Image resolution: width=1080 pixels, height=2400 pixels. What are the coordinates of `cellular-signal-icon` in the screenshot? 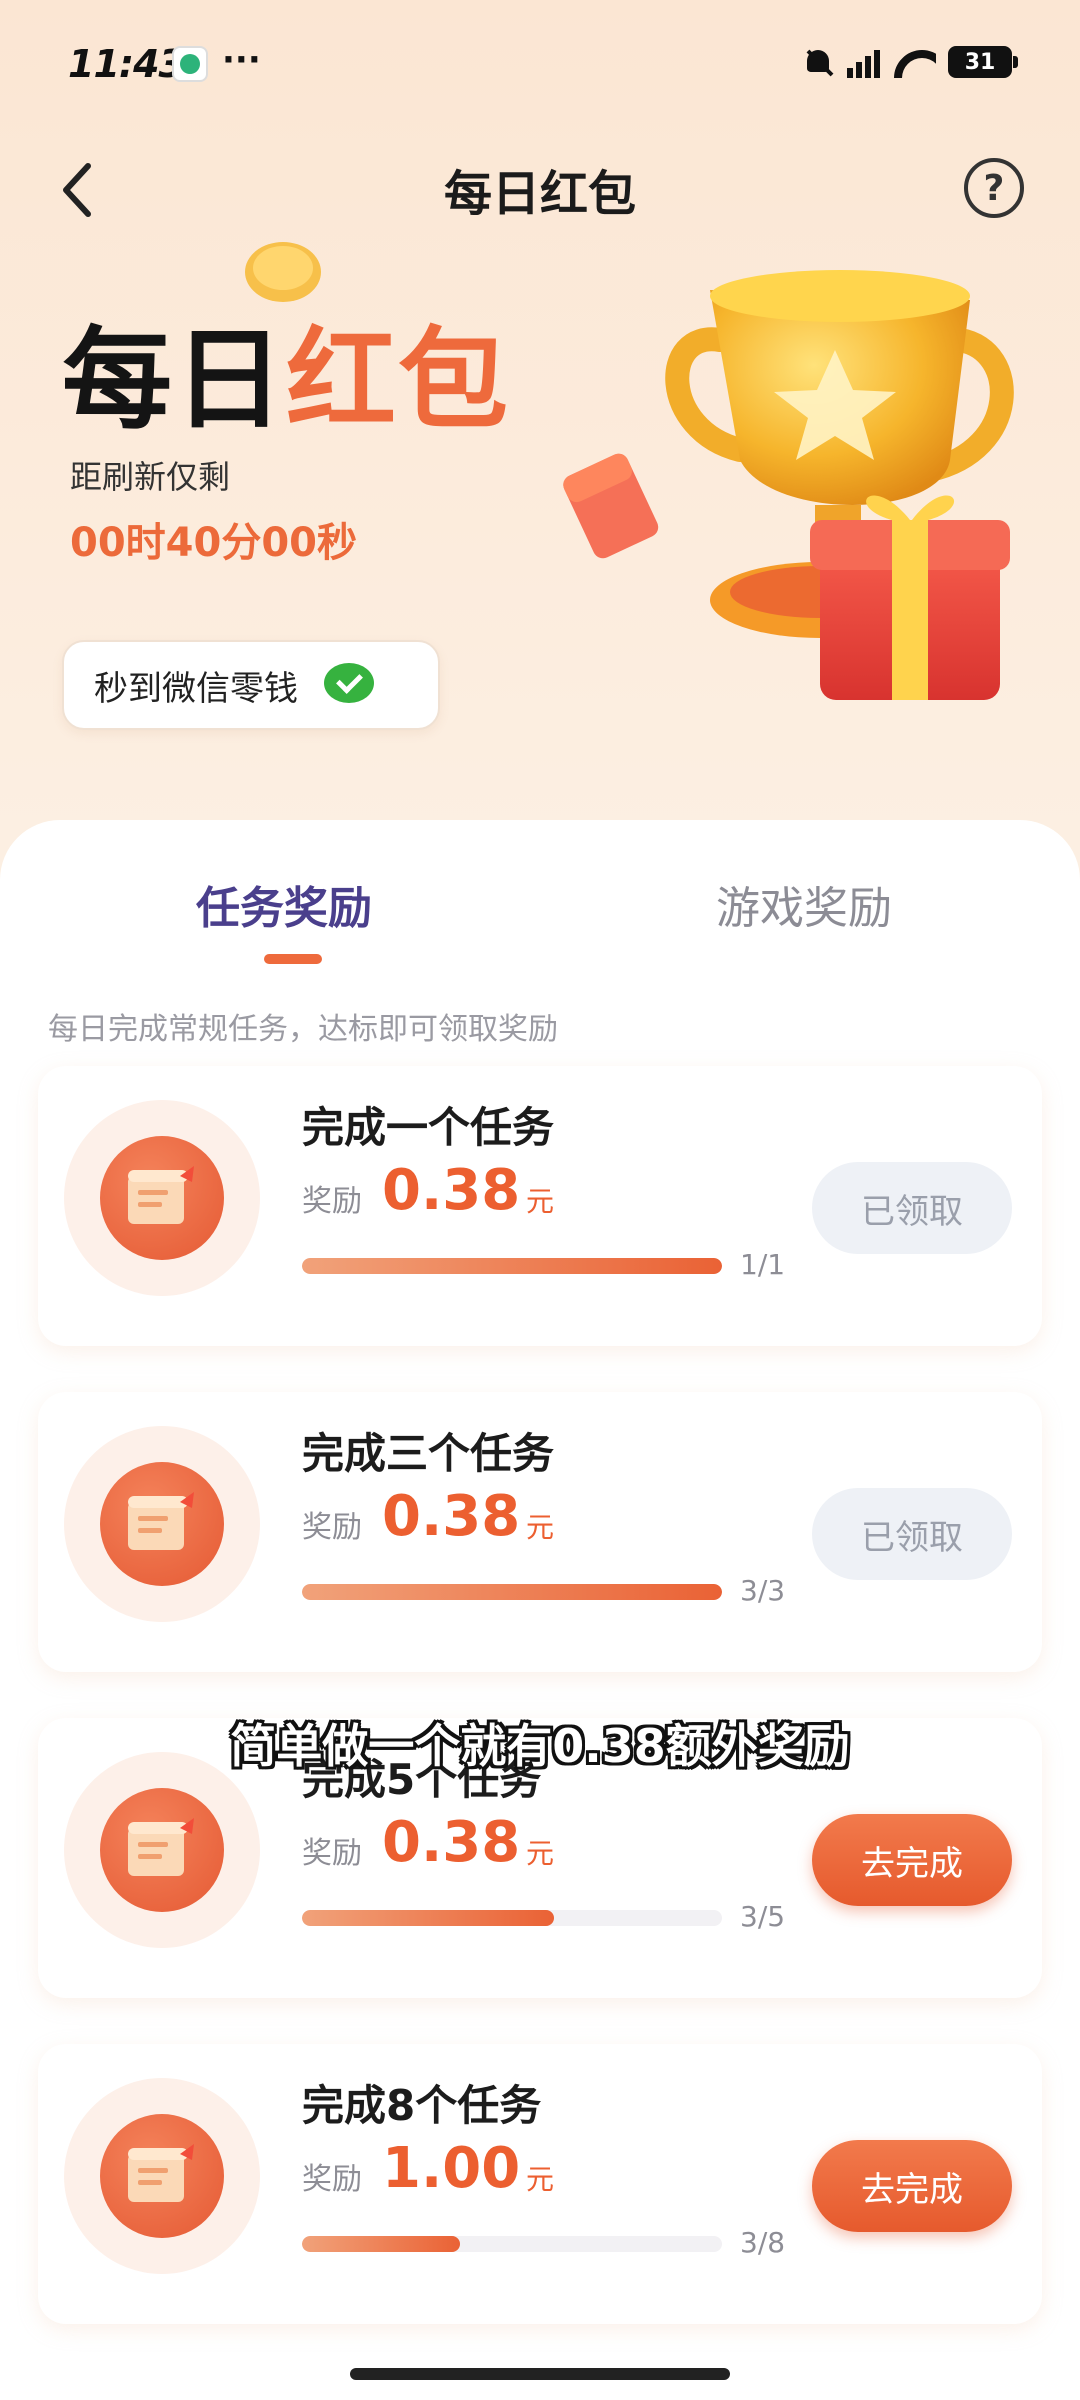 It's located at (863, 62).